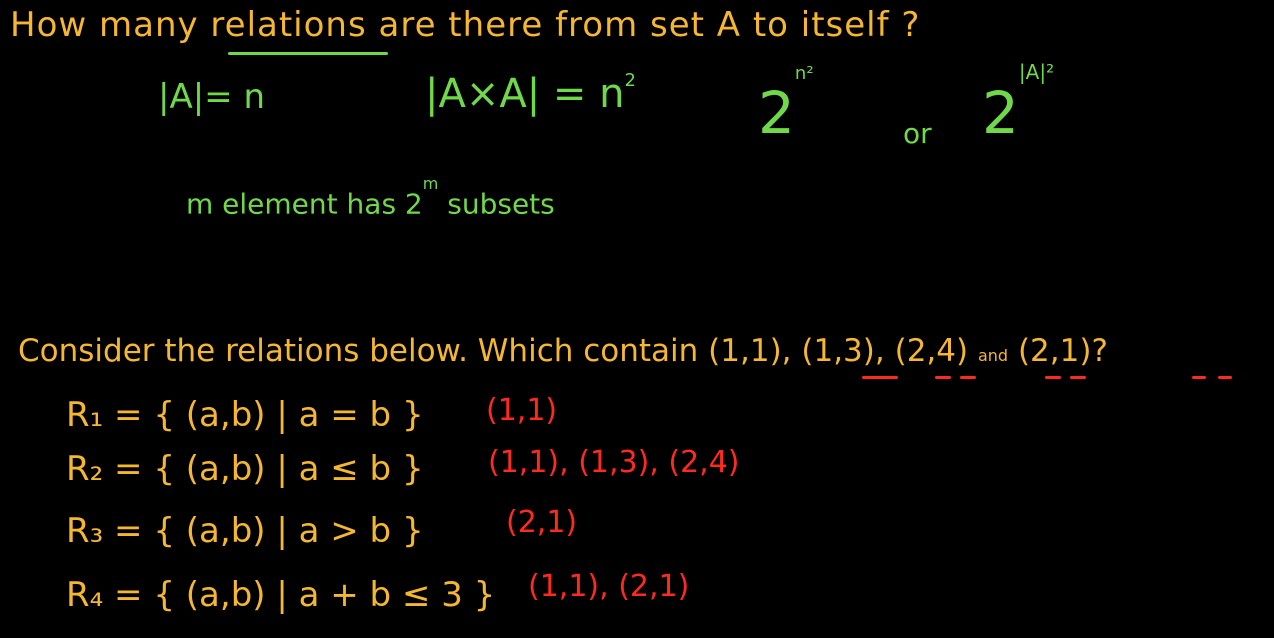  Describe the element at coordinates (1054, 351) in the screenshot. I see `pair-4: (2,1)` at that location.